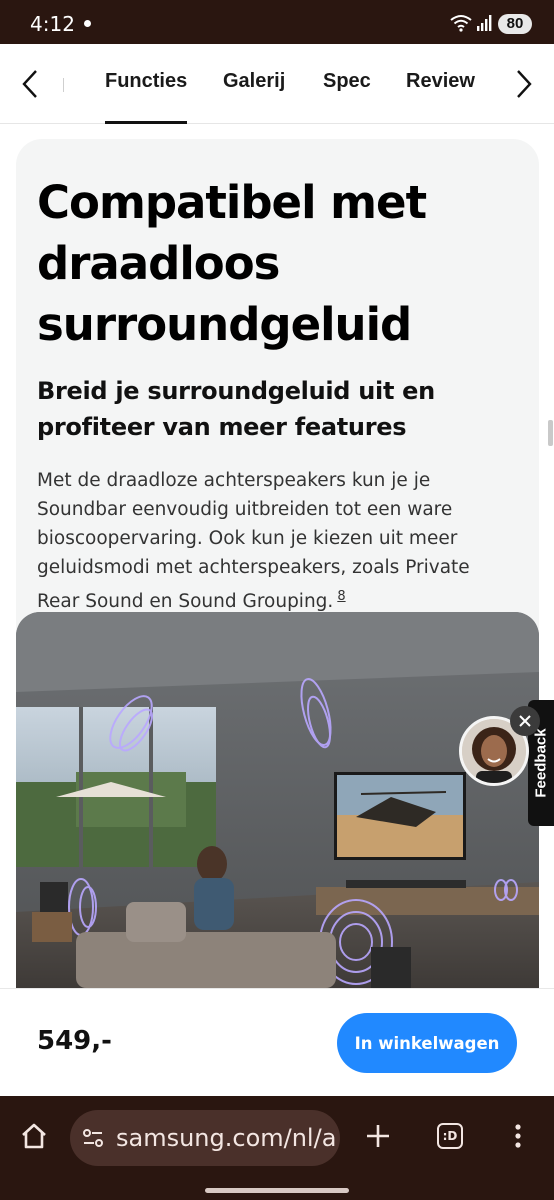  I want to click on home-button, so click(34, 1136).